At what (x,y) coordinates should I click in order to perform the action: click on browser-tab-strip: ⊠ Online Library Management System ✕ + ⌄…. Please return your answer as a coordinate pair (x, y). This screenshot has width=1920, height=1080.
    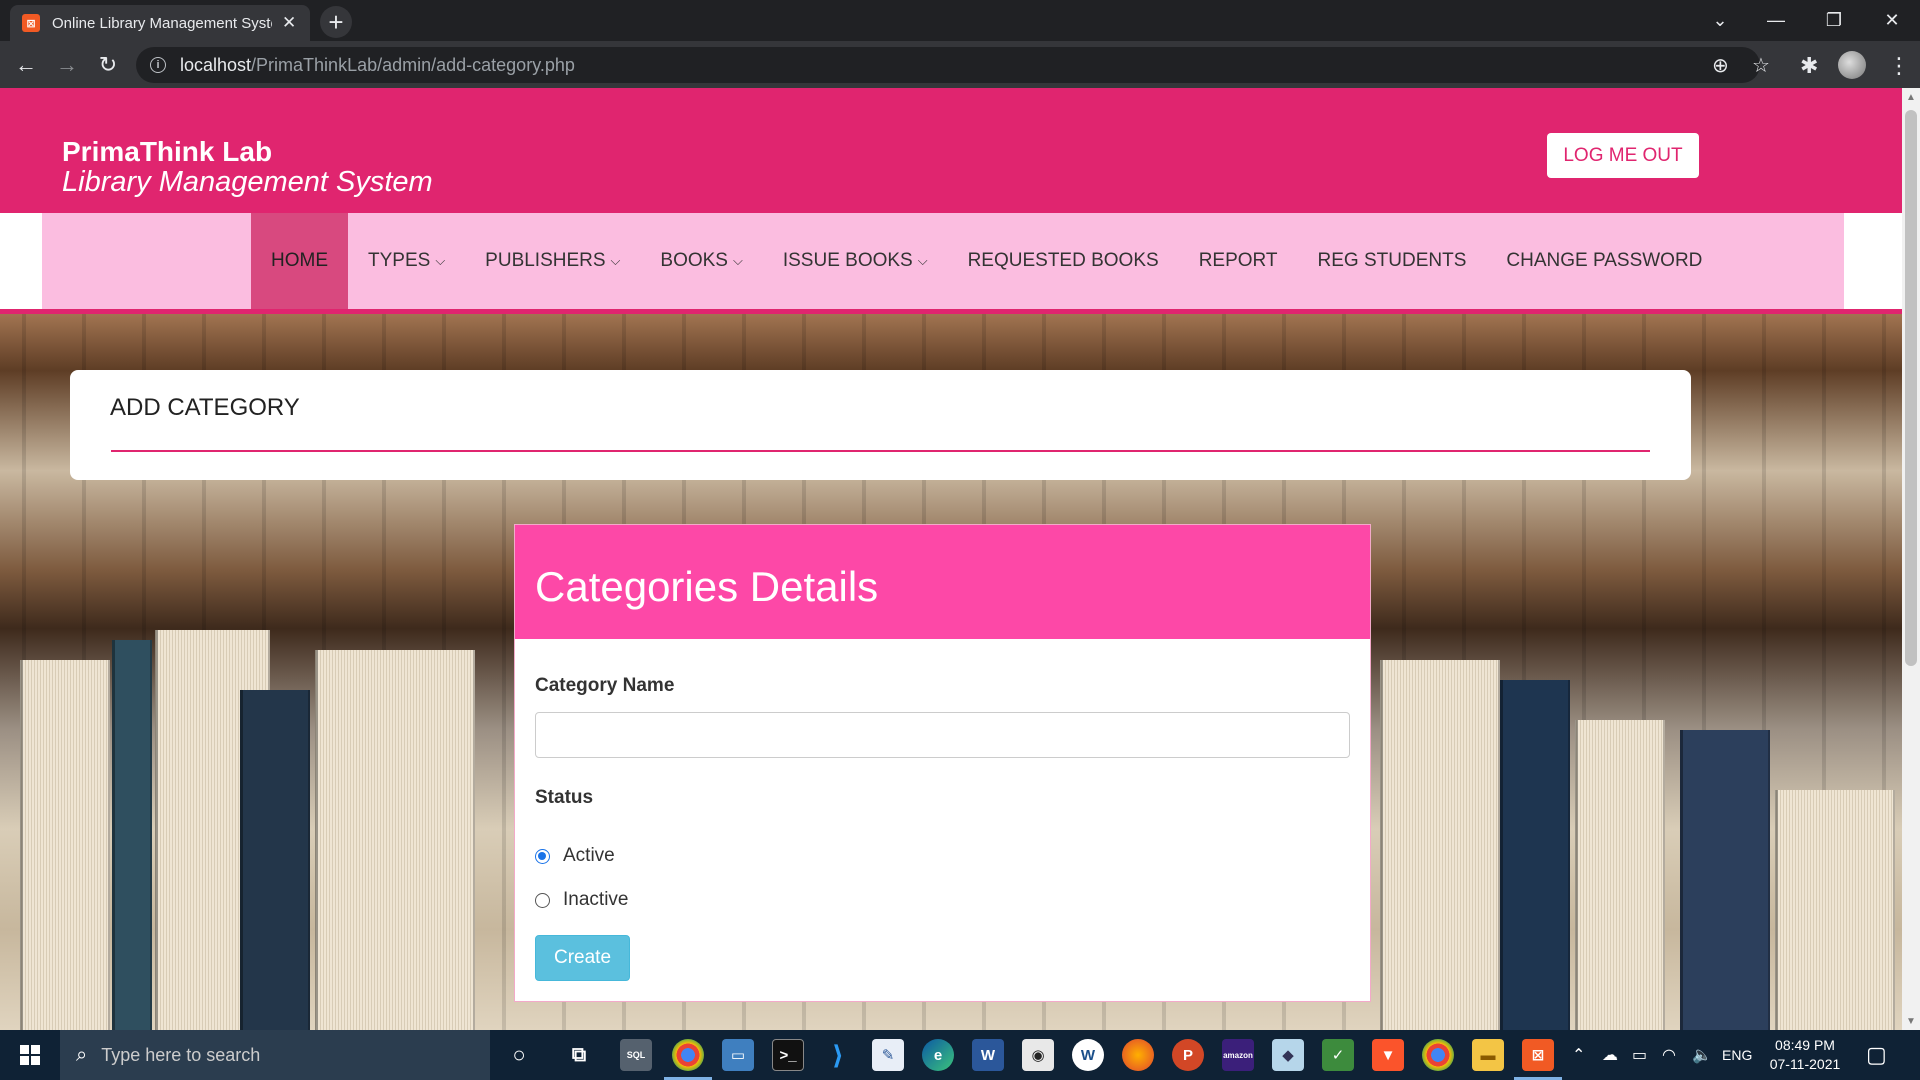
    Looking at the image, I should click on (960, 20).